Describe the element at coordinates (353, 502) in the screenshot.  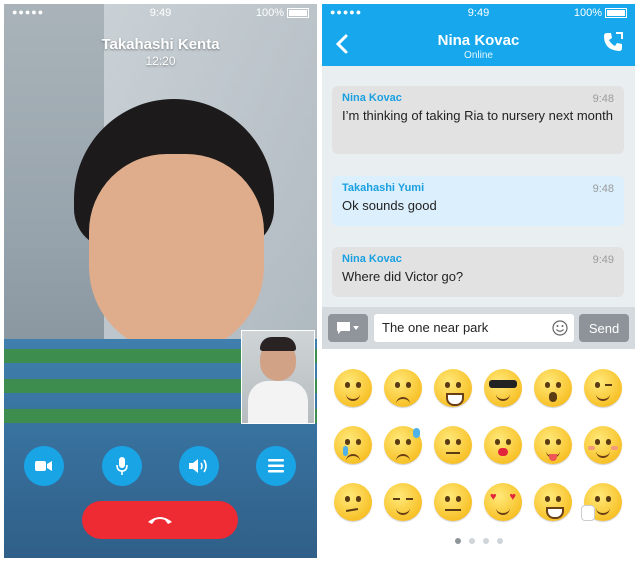
I see `emoticon-wondering` at that location.